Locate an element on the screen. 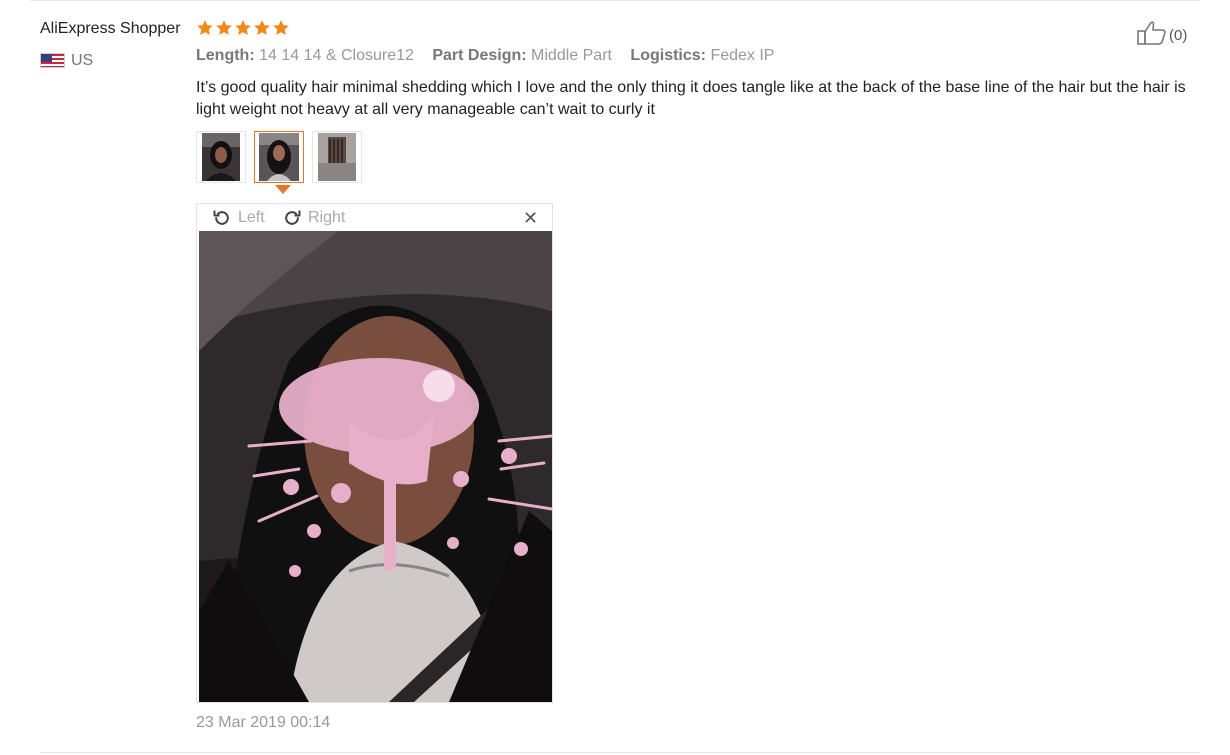 This screenshot has width=1230, height=755. attribute-part-design: Part Design: Middle Part is located at coordinates (522, 56).